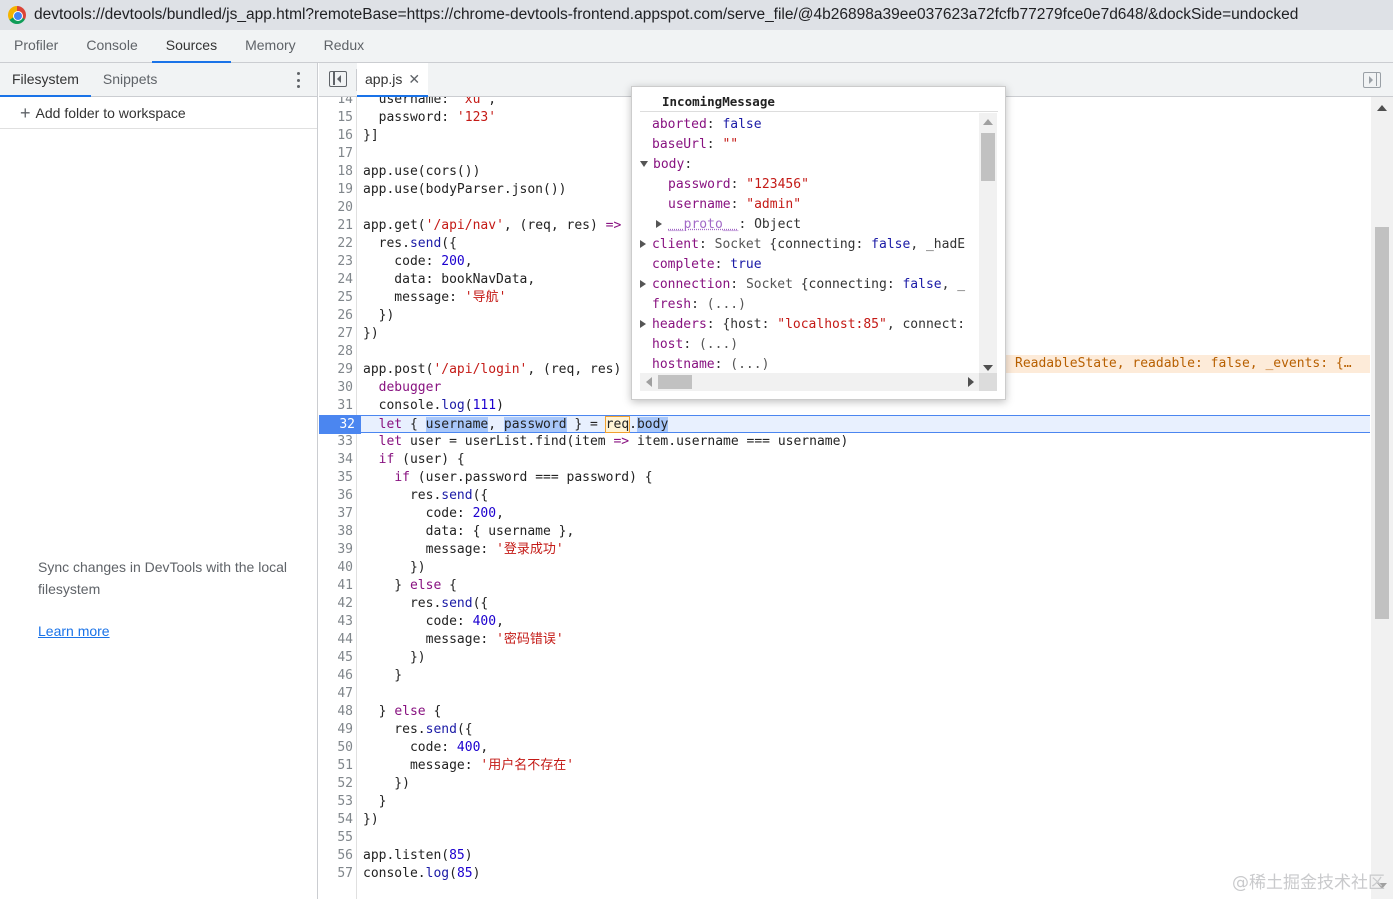 The height and width of the screenshot is (899, 1393). I want to click on popover-hscroll-thumb, so click(675, 382).